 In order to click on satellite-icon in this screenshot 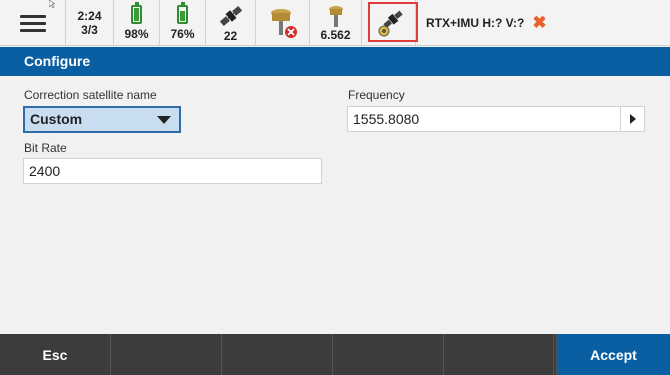, I will do `click(230, 16)`.